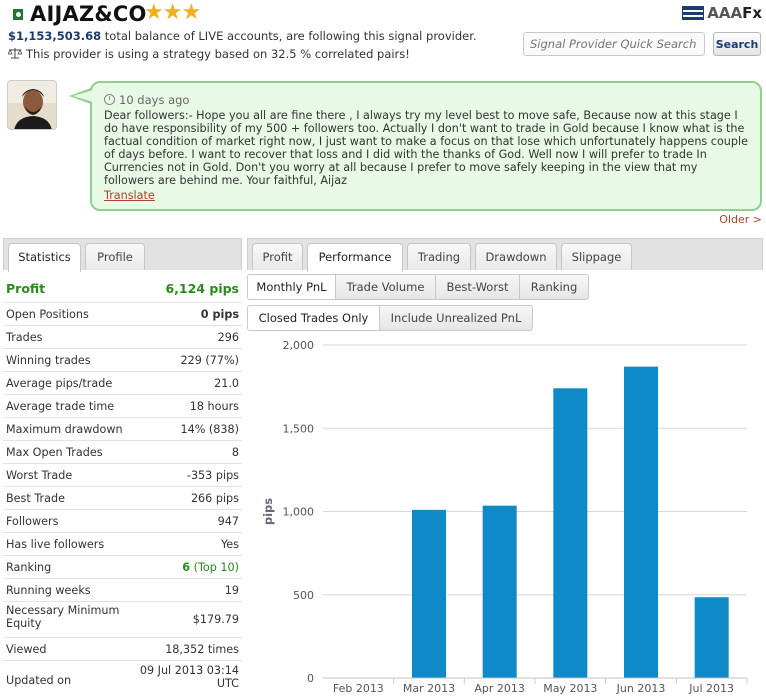 Image resolution: width=766 pixels, height=696 pixels. Describe the element at coordinates (214, 498) in the screenshot. I see `stat-value: 266 pips` at that location.